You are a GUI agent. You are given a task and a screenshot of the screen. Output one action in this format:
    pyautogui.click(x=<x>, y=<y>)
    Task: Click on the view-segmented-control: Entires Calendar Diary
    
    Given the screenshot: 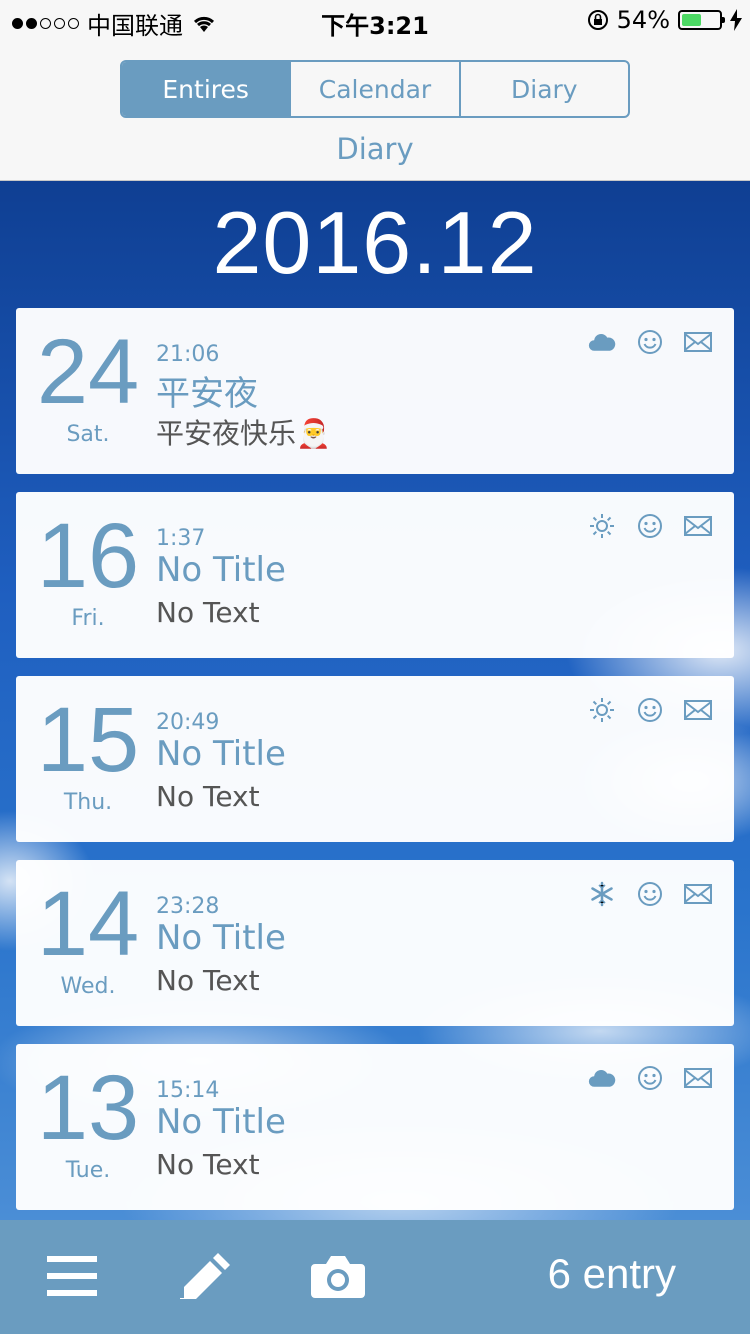 What is the action you would take?
    pyautogui.click(x=375, y=89)
    